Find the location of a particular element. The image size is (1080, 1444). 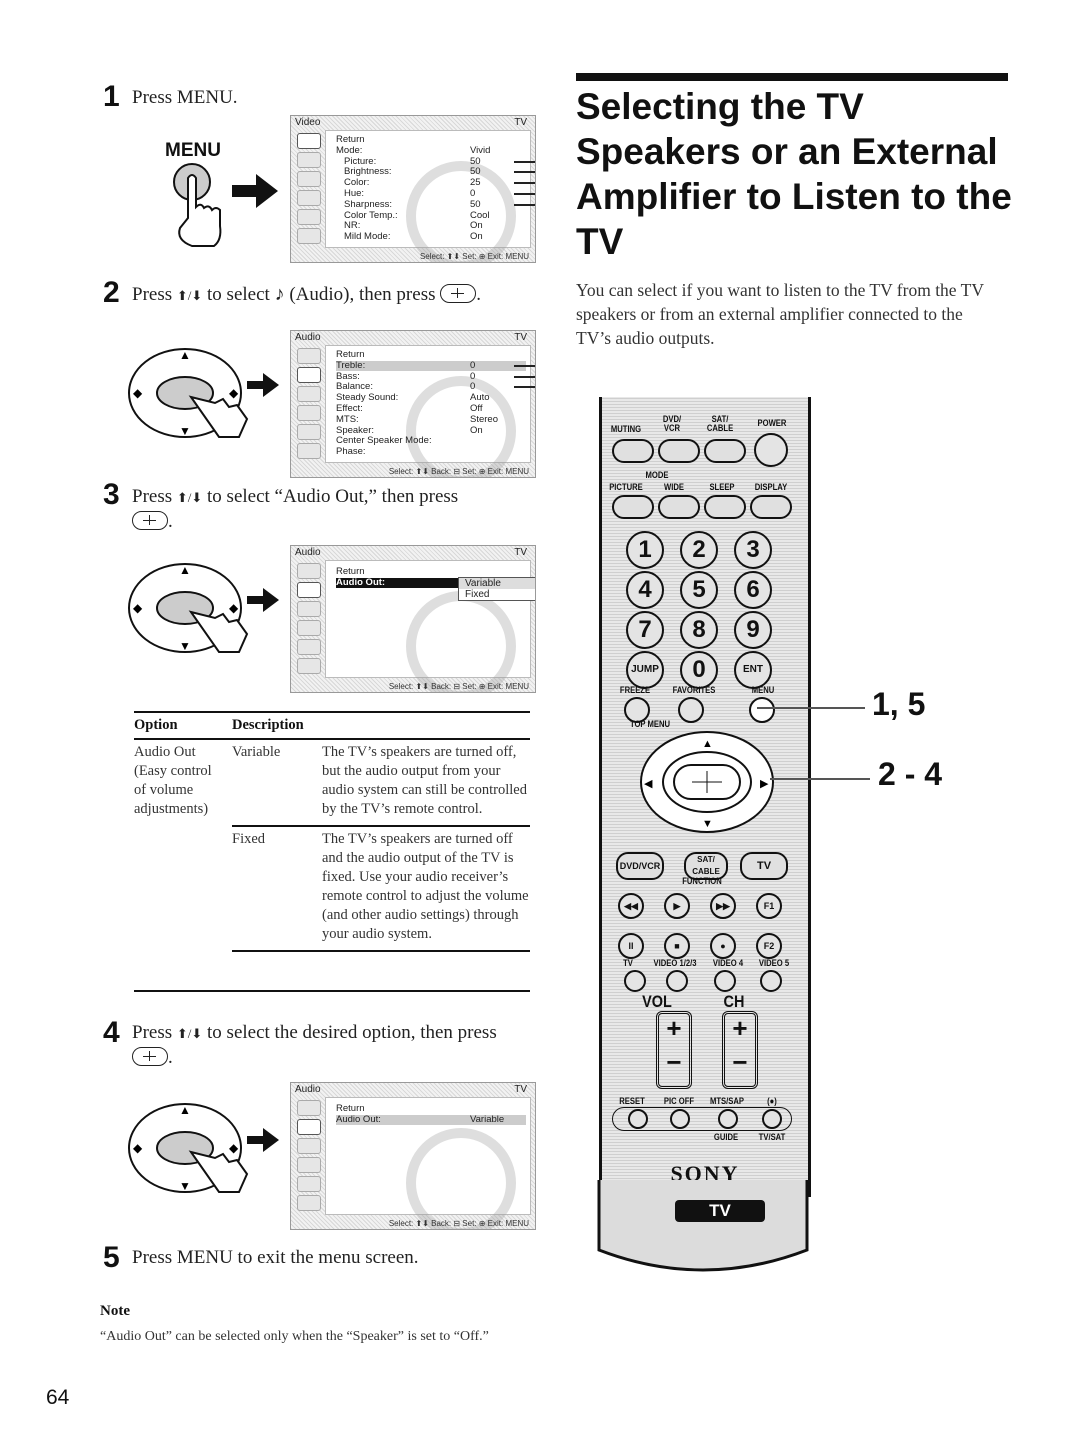

osd-row-label: Bass: is located at coordinates (348, 376).